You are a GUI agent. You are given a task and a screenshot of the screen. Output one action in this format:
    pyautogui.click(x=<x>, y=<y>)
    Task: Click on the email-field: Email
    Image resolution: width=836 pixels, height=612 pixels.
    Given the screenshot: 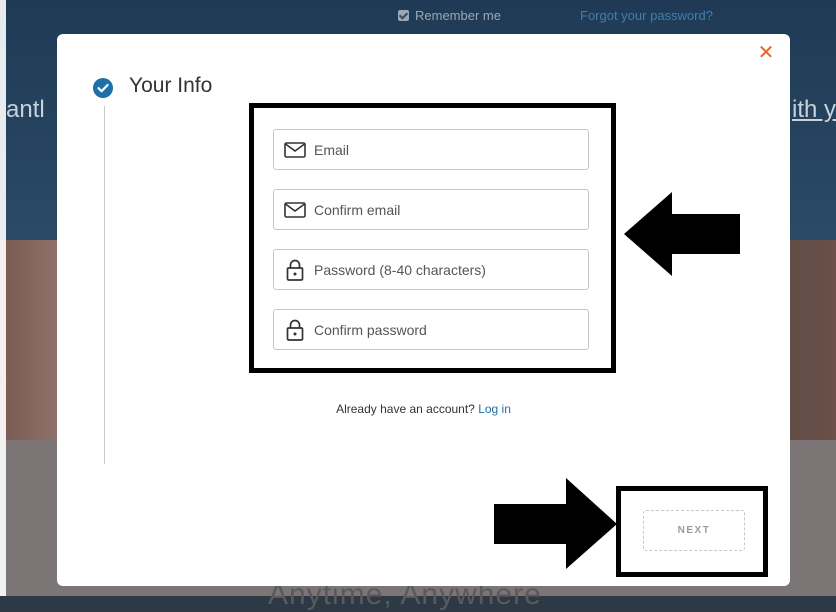 What is the action you would take?
    pyautogui.click(x=431, y=149)
    